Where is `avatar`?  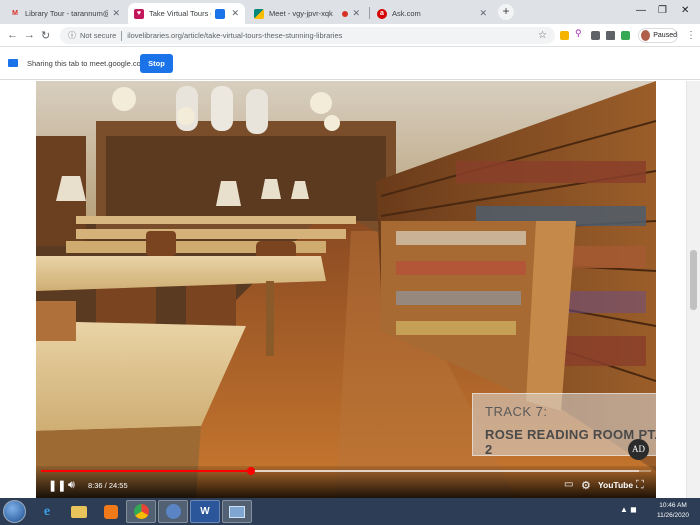 avatar is located at coordinates (646, 35).